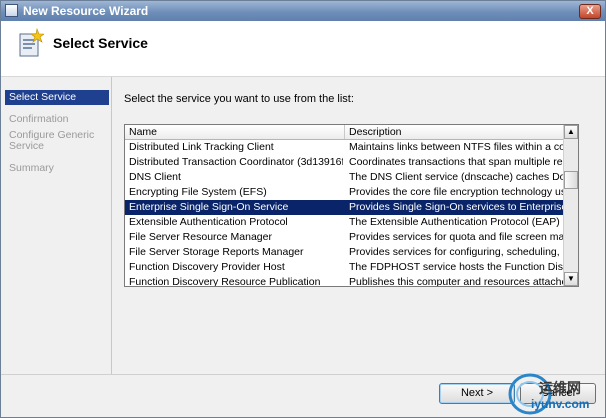  I want to click on step-label: Confirmation, so click(39, 119).